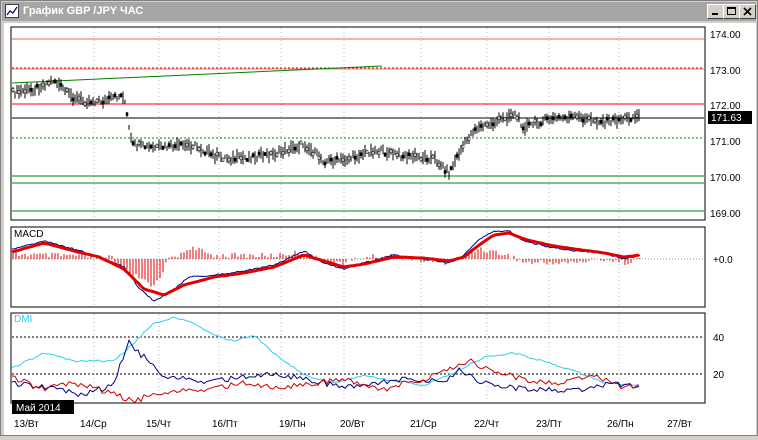 This screenshot has height=440, width=758. Describe the element at coordinates (719, 338) in the screenshot. I see `dmi-level-label: 40` at that location.